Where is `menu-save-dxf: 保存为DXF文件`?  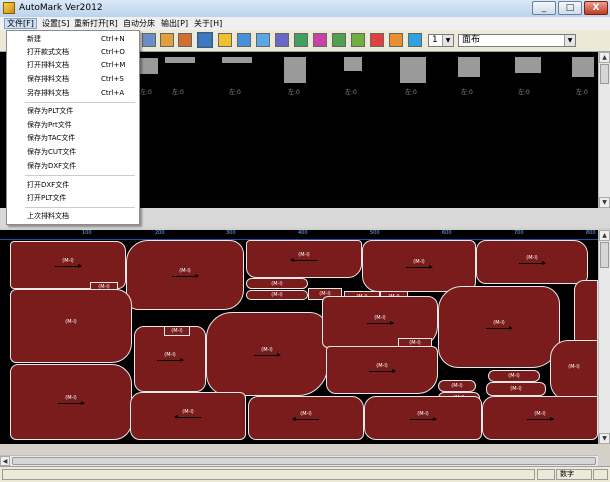 menu-save-dxf: 保存为DXF文件 is located at coordinates (73, 166).